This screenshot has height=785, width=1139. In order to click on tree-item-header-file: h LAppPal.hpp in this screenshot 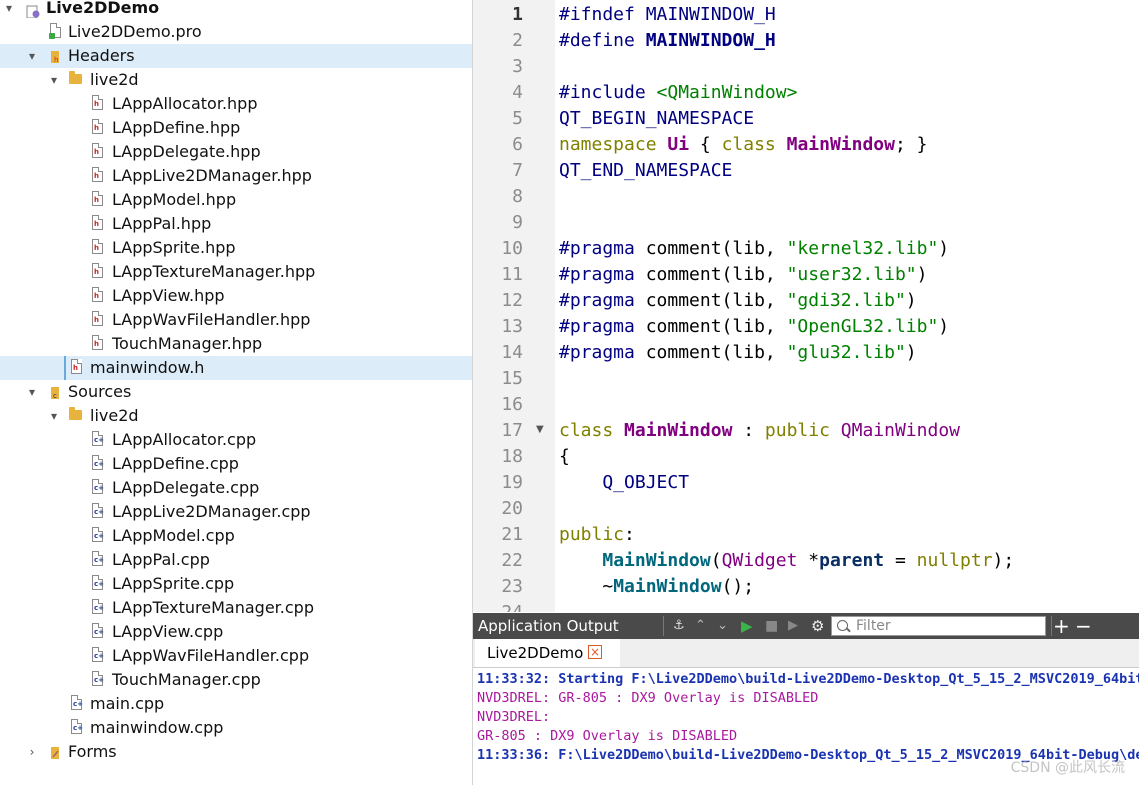, I will do `click(236, 224)`.